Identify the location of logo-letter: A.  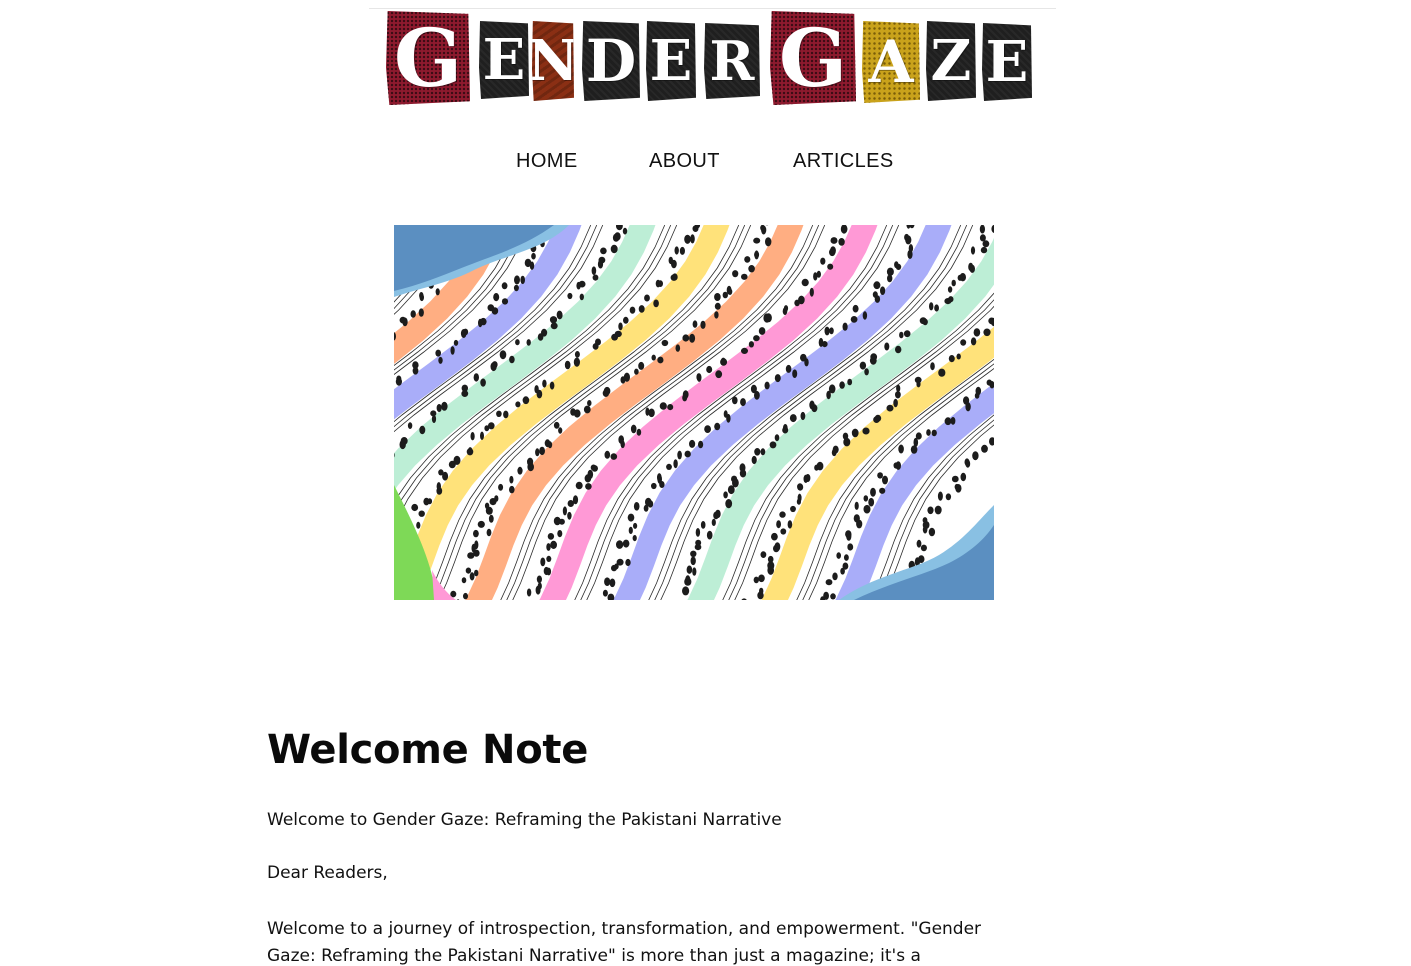
(891, 62).